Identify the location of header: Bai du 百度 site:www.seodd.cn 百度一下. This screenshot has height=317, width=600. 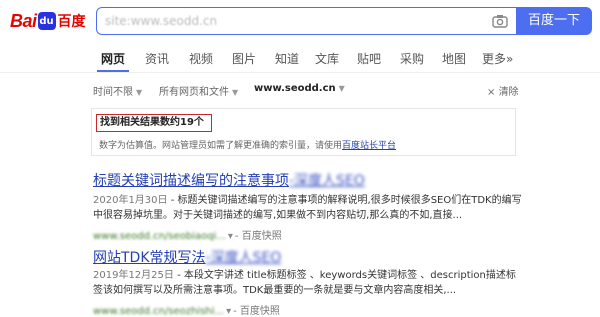
(300, 20).